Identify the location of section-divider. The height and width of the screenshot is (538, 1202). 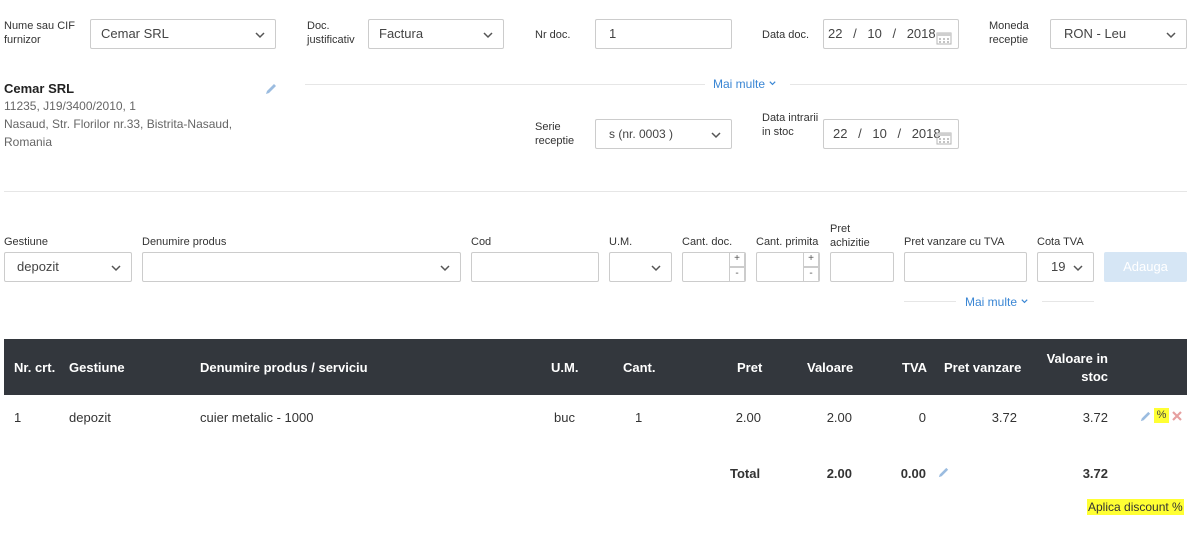
(595, 191).